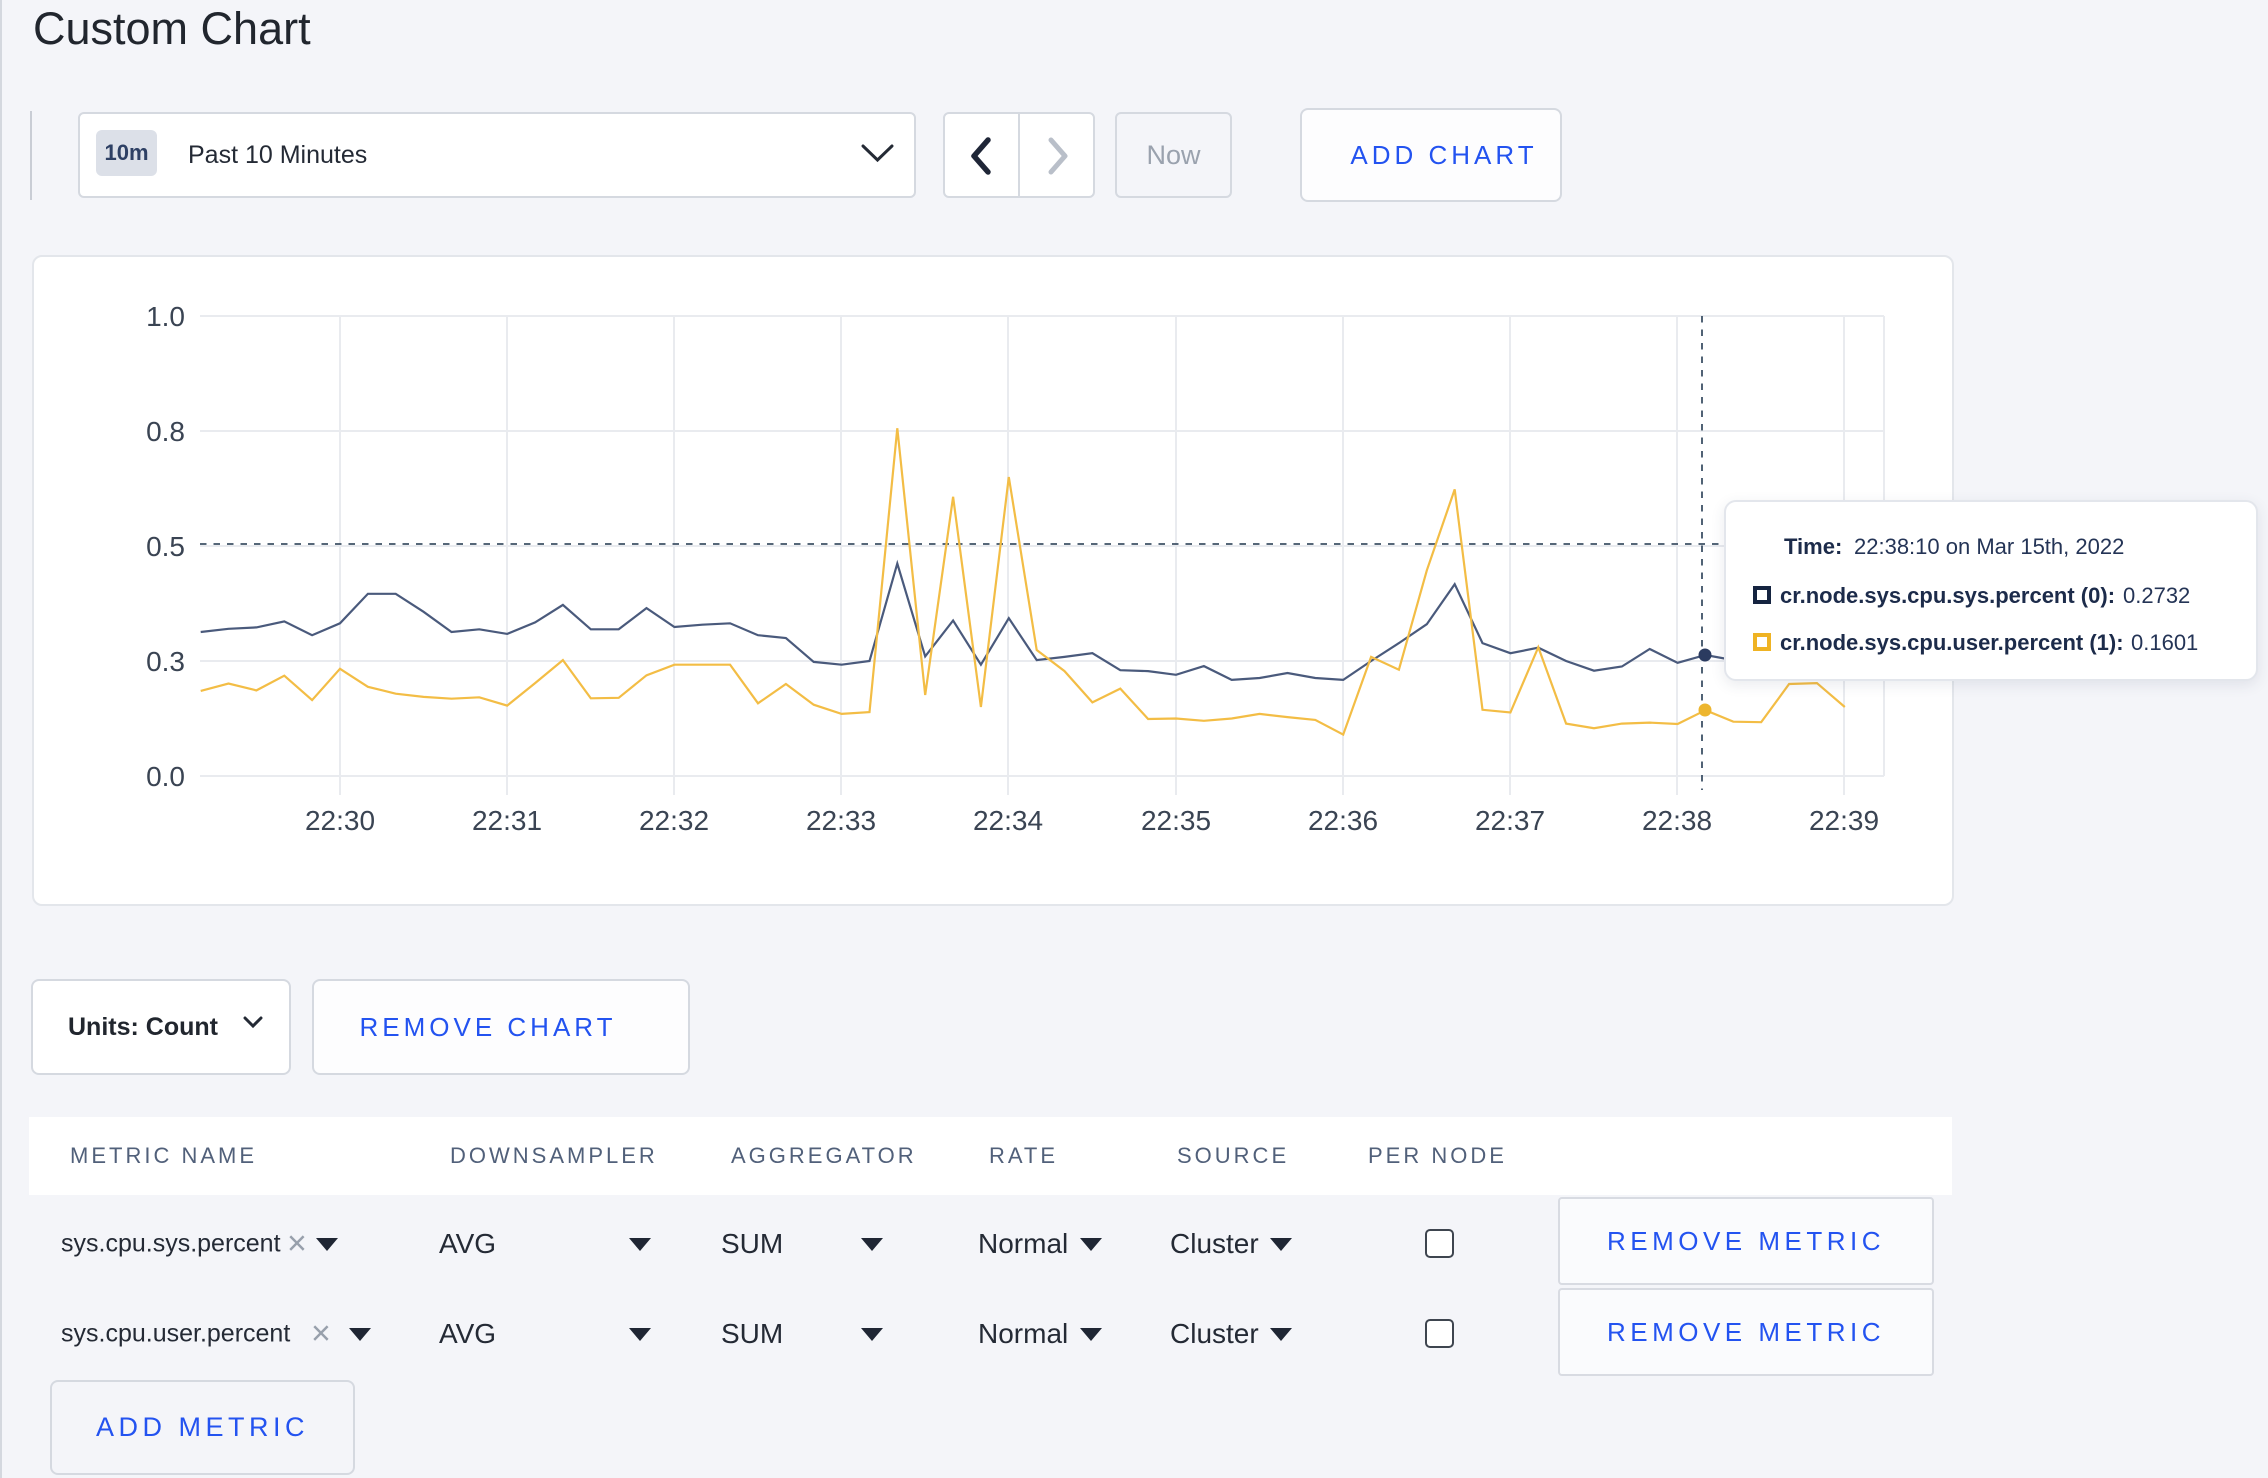 The image size is (2268, 1478). Describe the element at coordinates (165, 431) in the screenshot. I see `svg-text: 0.8` at that location.